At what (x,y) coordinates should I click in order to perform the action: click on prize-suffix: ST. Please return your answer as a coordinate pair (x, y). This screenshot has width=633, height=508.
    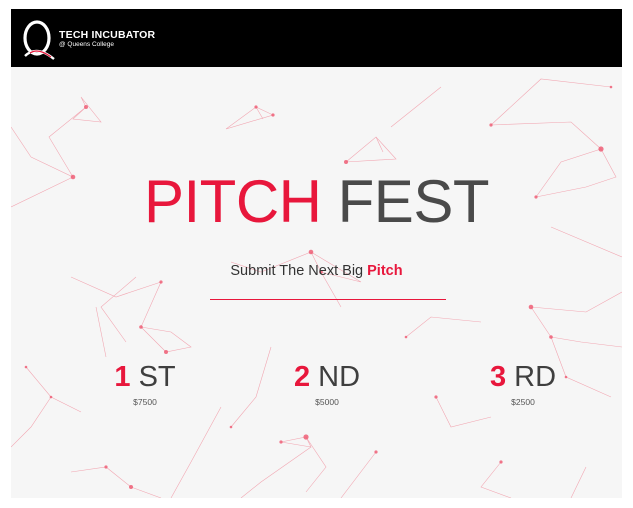
    Looking at the image, I should click on (157, 377).